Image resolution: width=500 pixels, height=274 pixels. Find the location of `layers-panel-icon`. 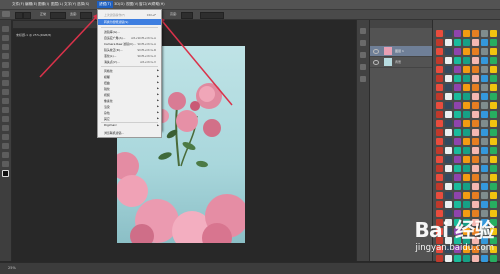

layers-panel-icon is located at coordinates (363, 55).